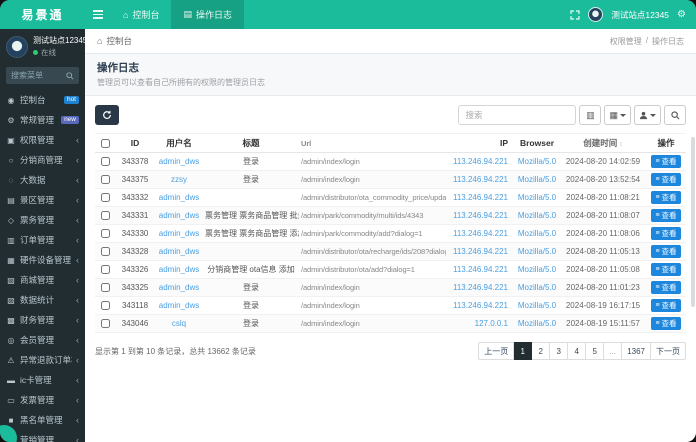  What do you see at coordinates (107, 115) in the screenshot?
I see `refresh-button` at bounding box center [107, 115].